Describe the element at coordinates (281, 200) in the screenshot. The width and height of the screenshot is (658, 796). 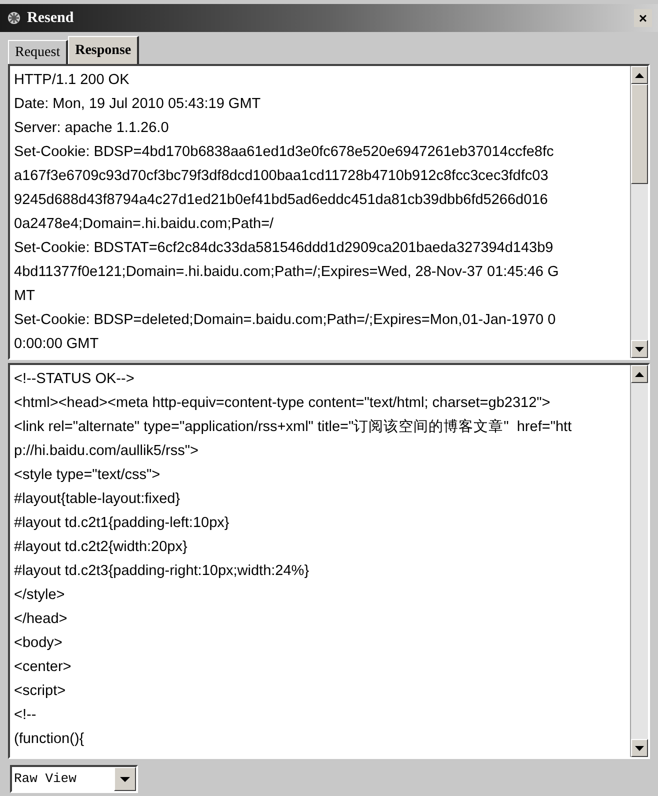
I see `text-line: 9245d688d43f8794a4c27d1ed21b0ef41bd5ad6eddc451da81cb39dbb6fd5266d016` at that location.